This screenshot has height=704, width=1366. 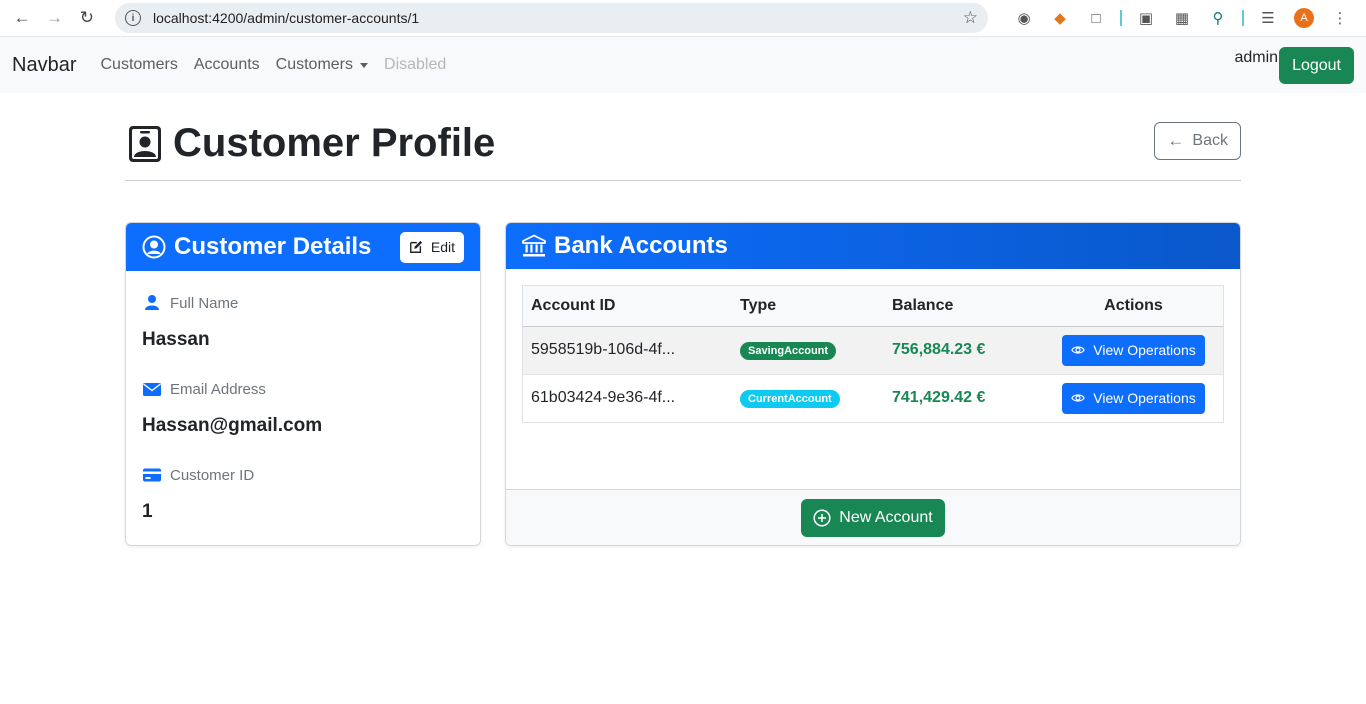 What do you see at coordinates (176, 339) in the screenshot?
I see `full-name-value: Hassan` at bounding box center [176, 339].